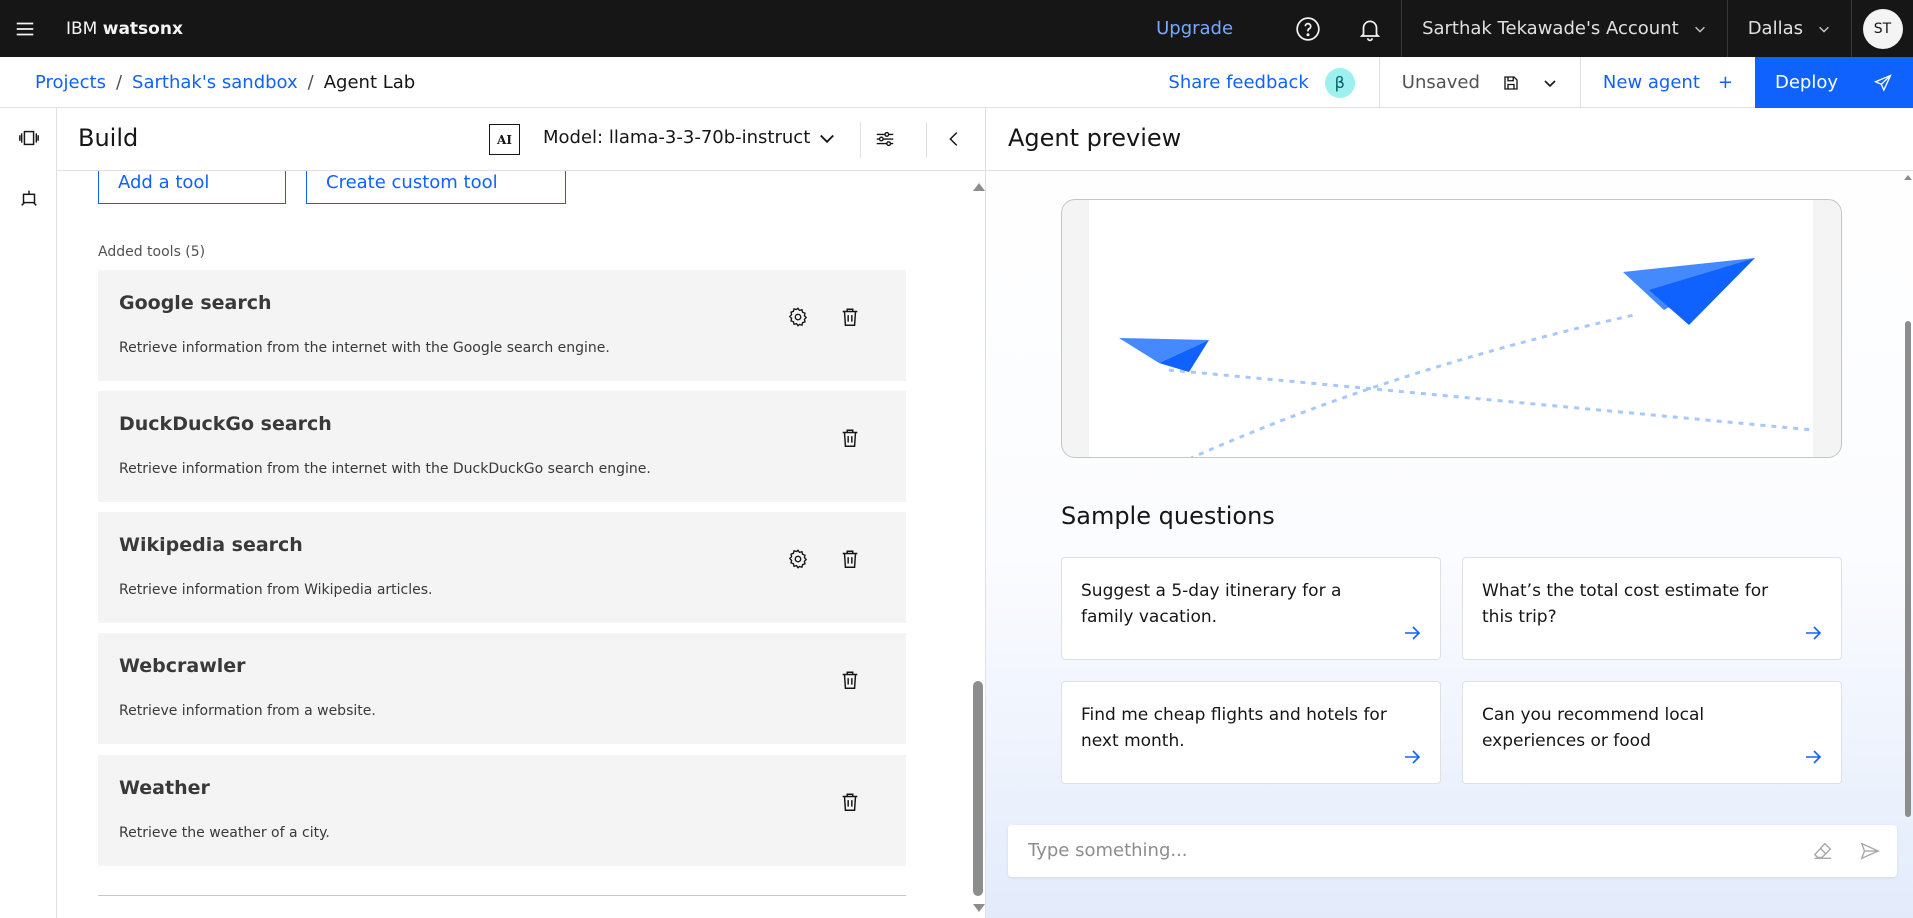 The width and height of the screenshot is (1913, 918). I want to click on preview-scrollbar, so click(1908, 544).